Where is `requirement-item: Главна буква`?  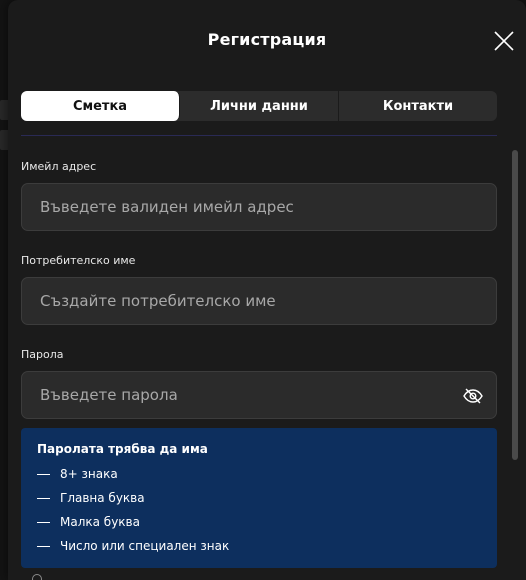
requirement-item: Главна буква is located at coordinates (259, 498).